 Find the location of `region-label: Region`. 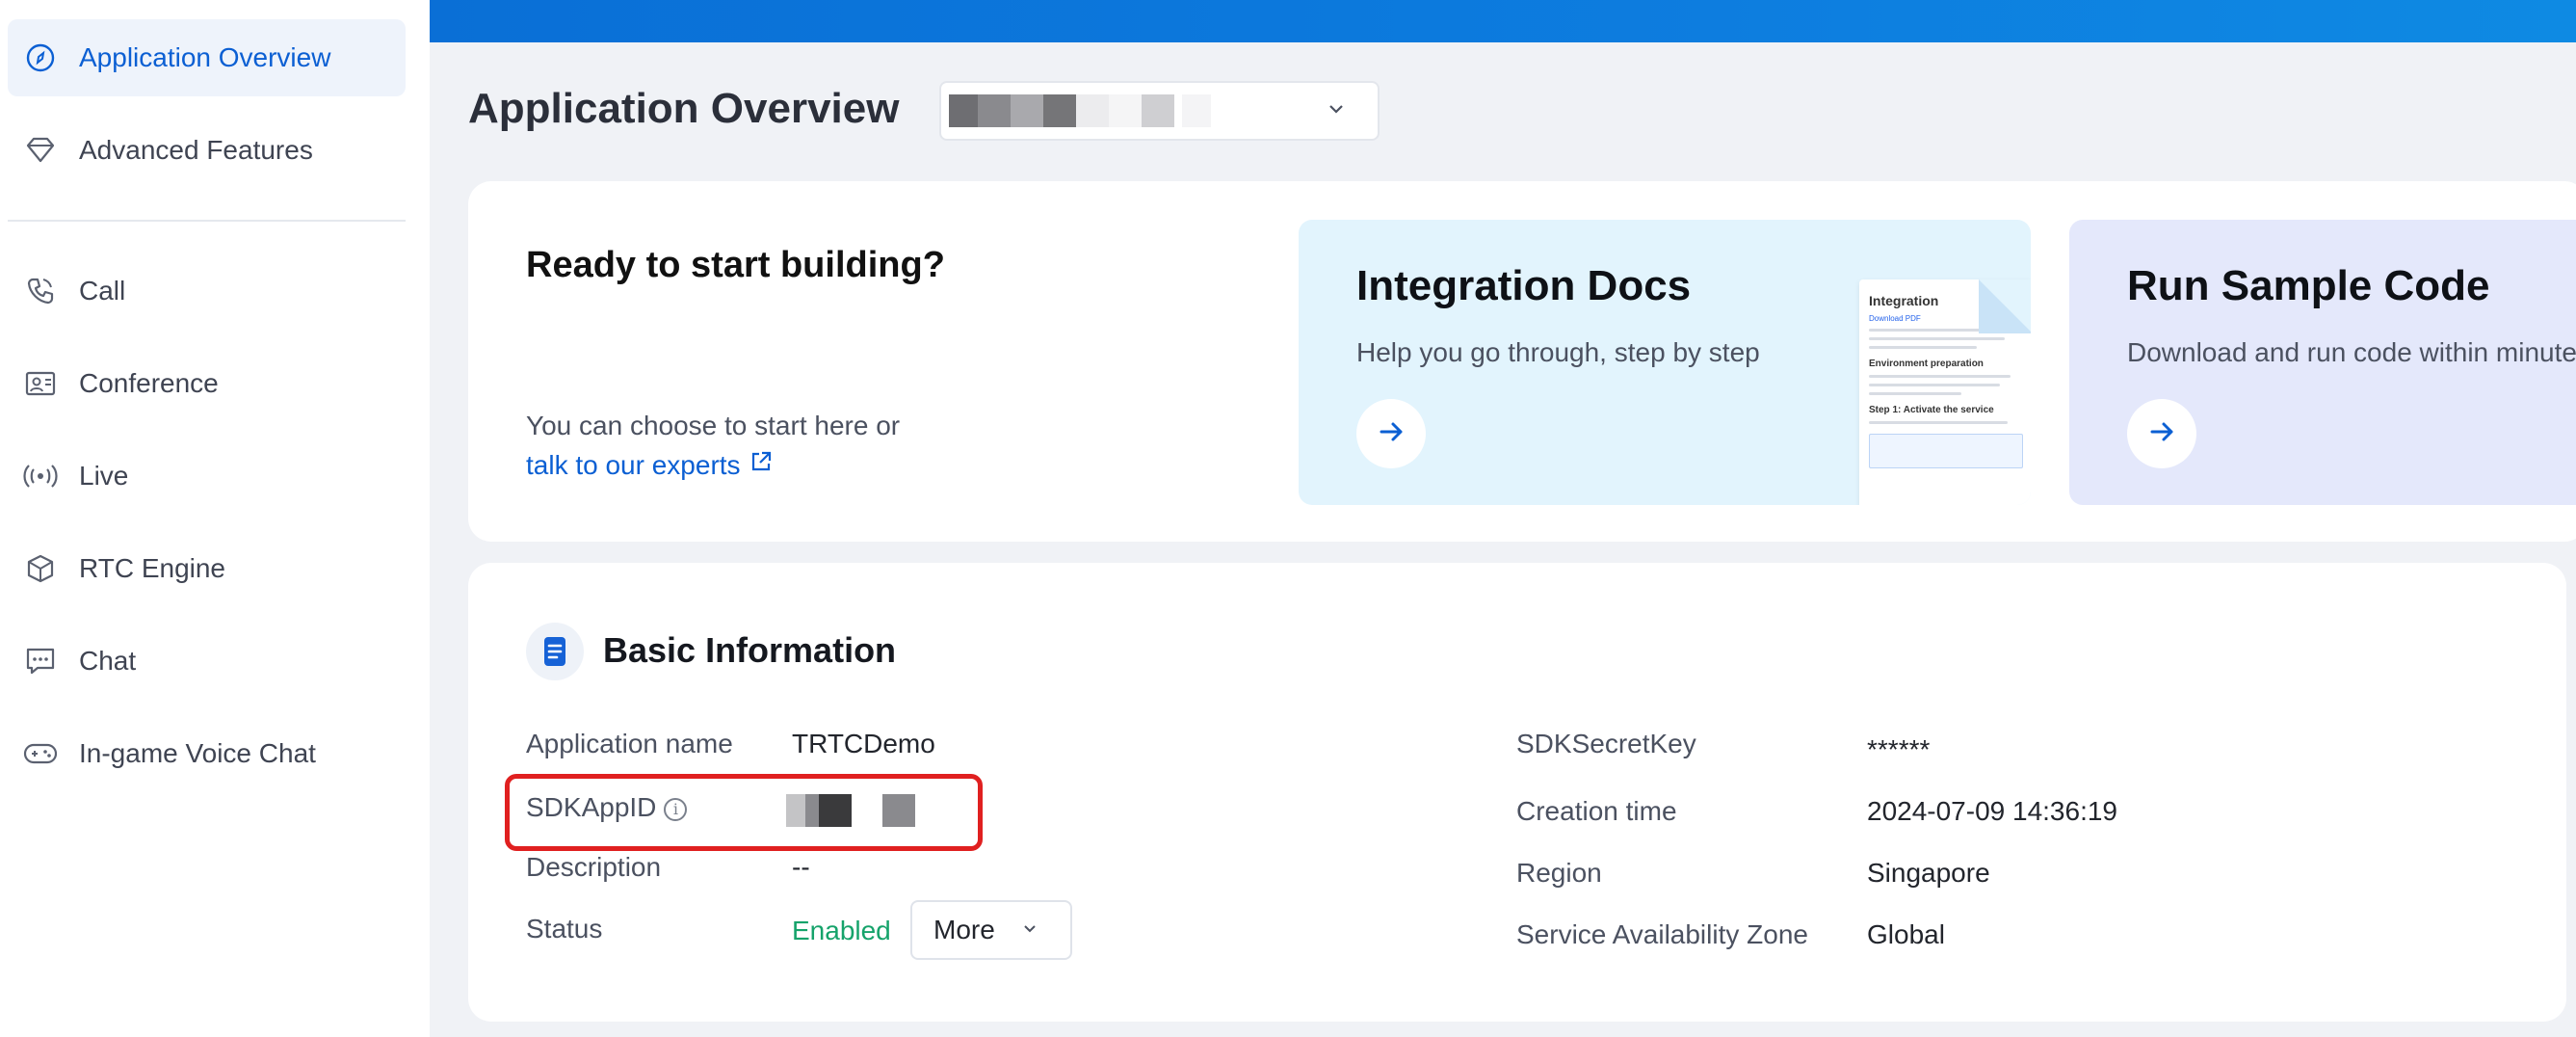

region-label: Region is located at coordinates (1559, 873).